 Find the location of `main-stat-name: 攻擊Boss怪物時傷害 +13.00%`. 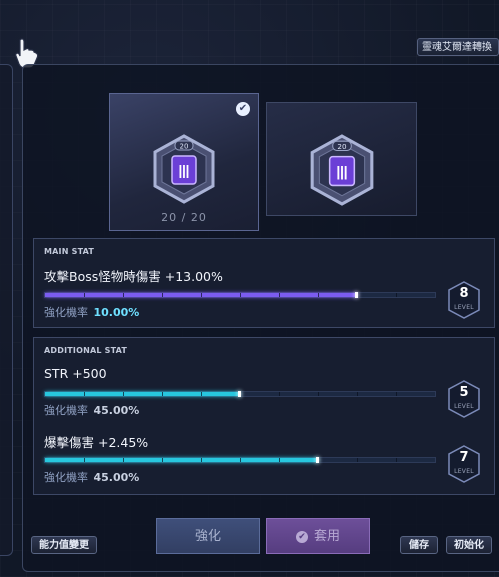

main-stat-name: 攻擊Boss怪物時傷害 +13.00% is located at coordinates (133, 276).